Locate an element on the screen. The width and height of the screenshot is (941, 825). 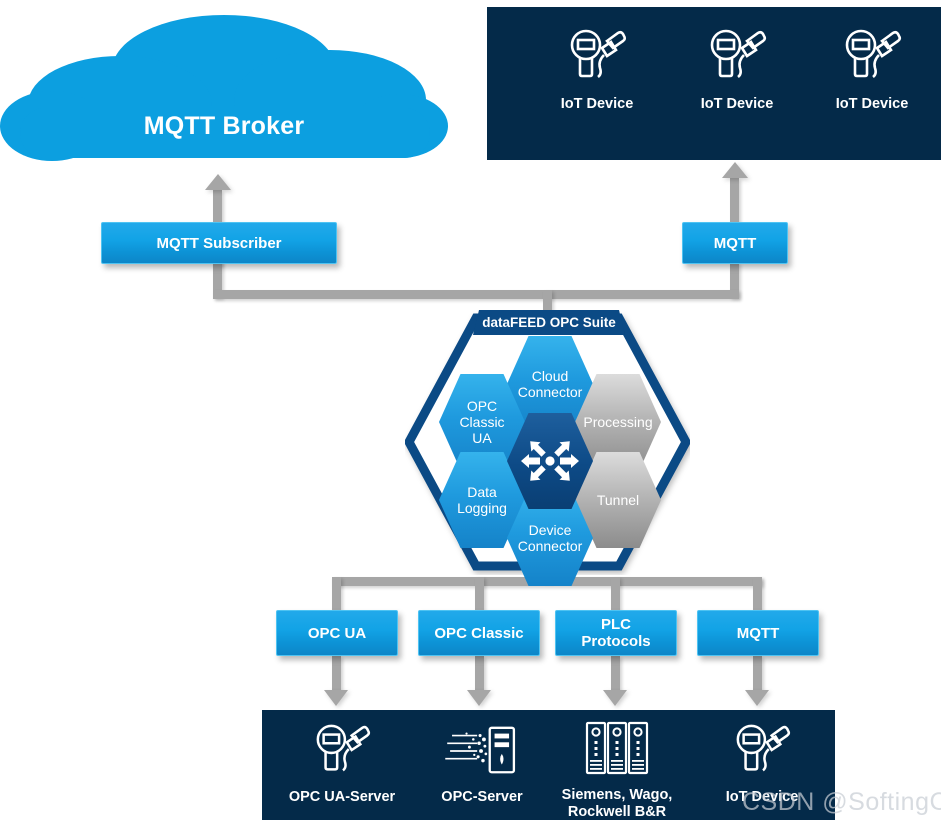
connector-drop-plc is located at coordinates (615, 594).